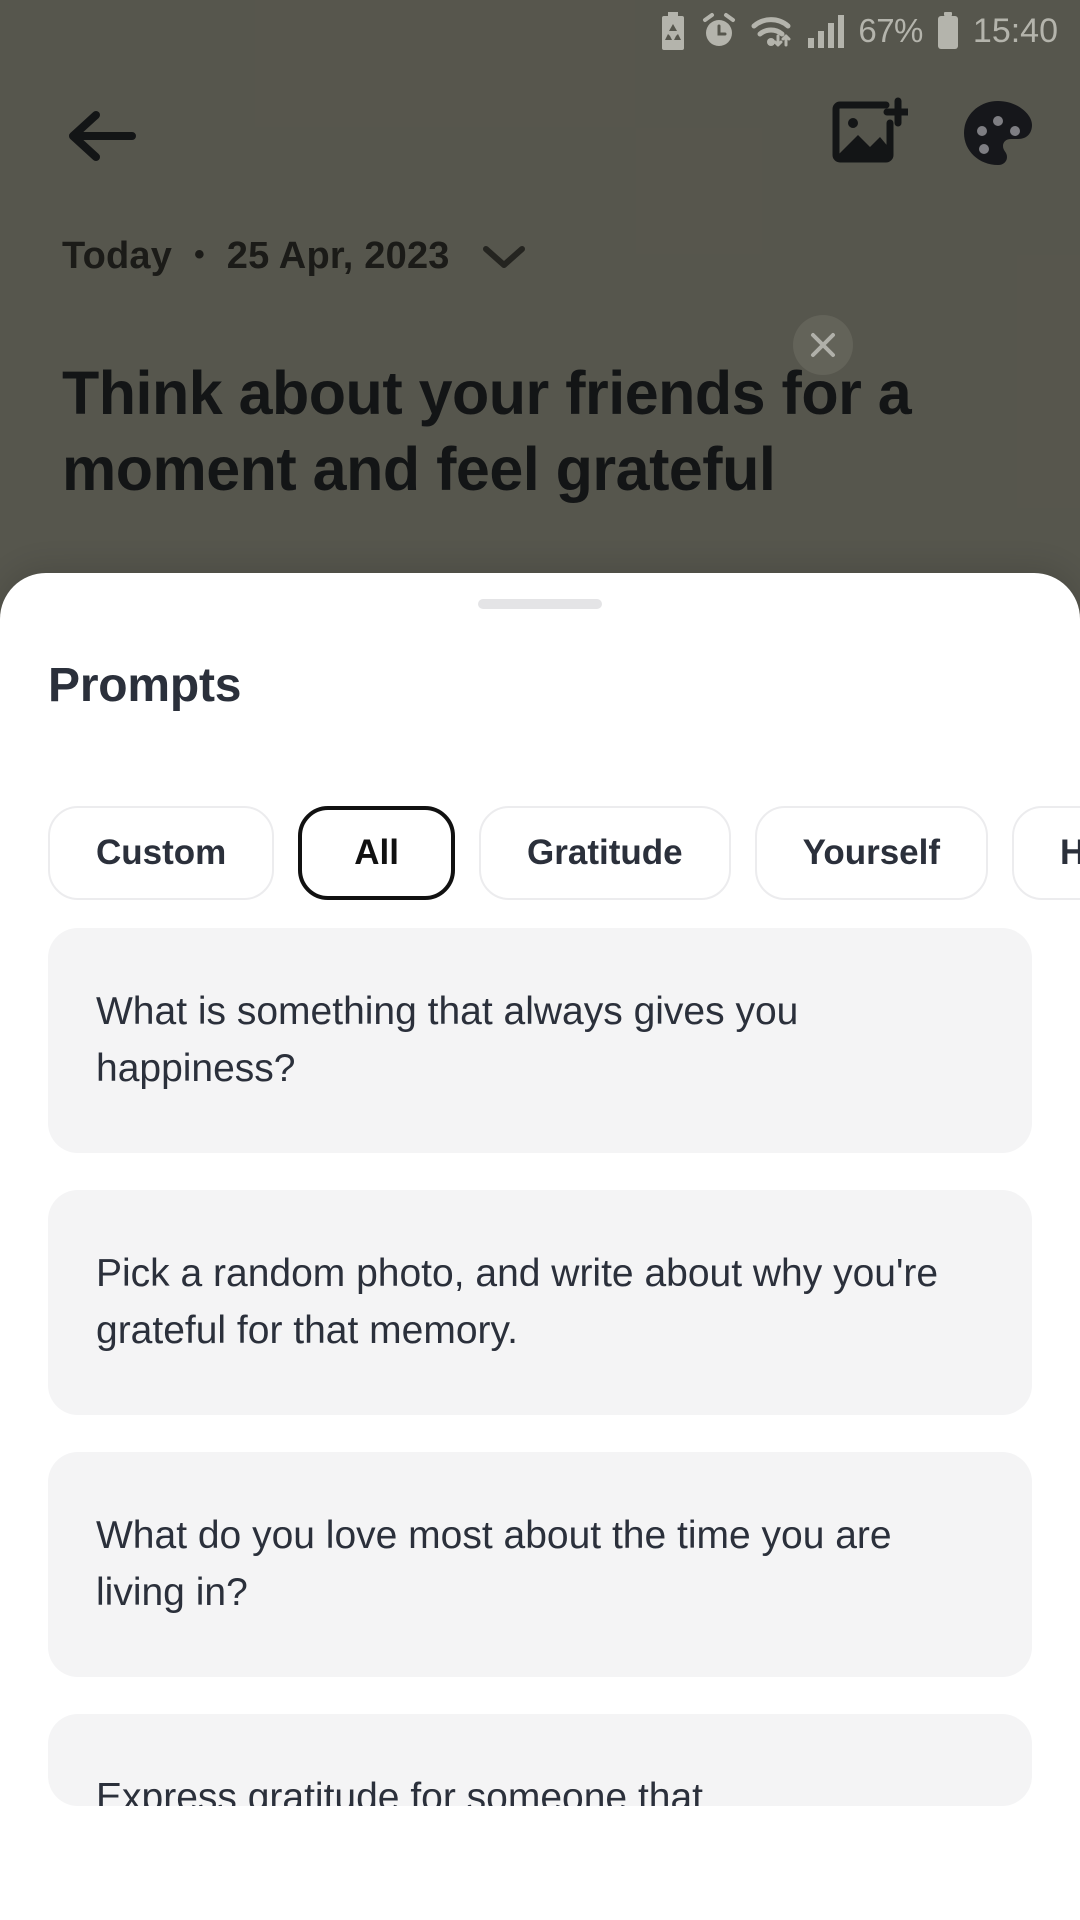 This screenshot has height=1920, width=1080. What do you see at coordinates (377, 853) in the screenshot?
I see `chip-all: All` at bounding box center [377, 853].